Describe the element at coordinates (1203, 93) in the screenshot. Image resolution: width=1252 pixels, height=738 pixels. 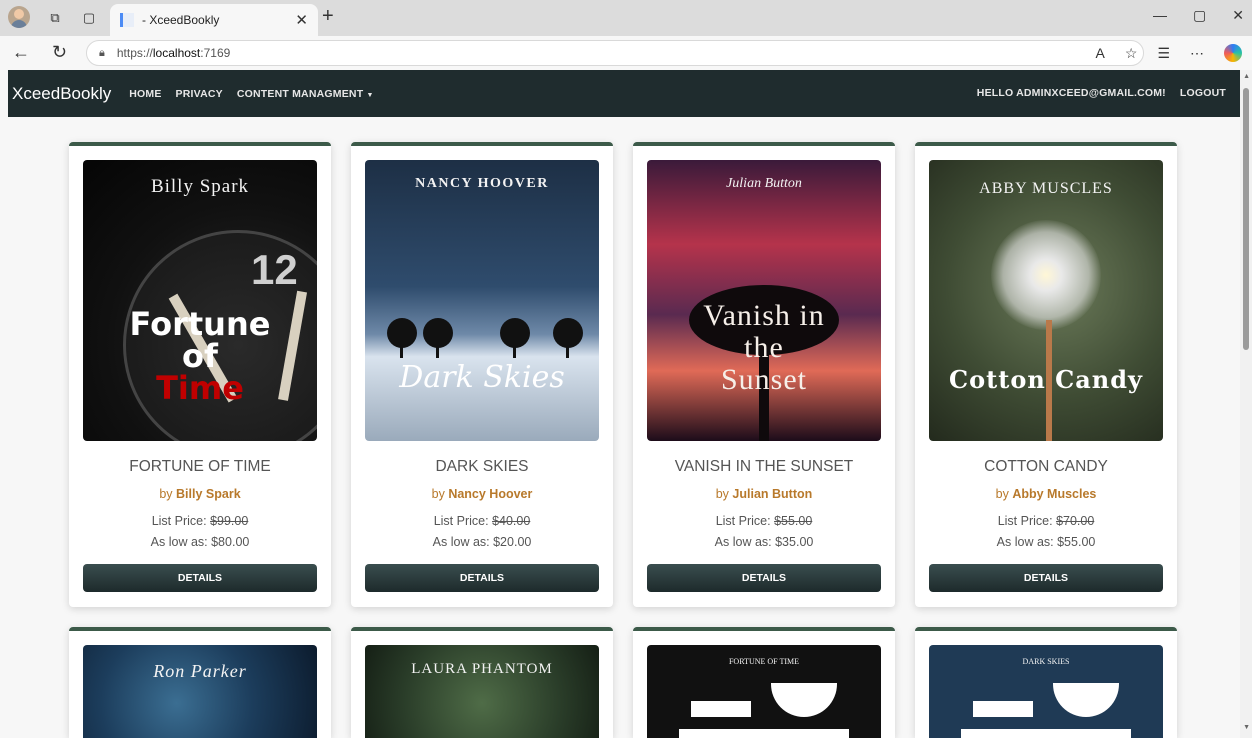
I see `logout-link: LOGOUT` at that location.